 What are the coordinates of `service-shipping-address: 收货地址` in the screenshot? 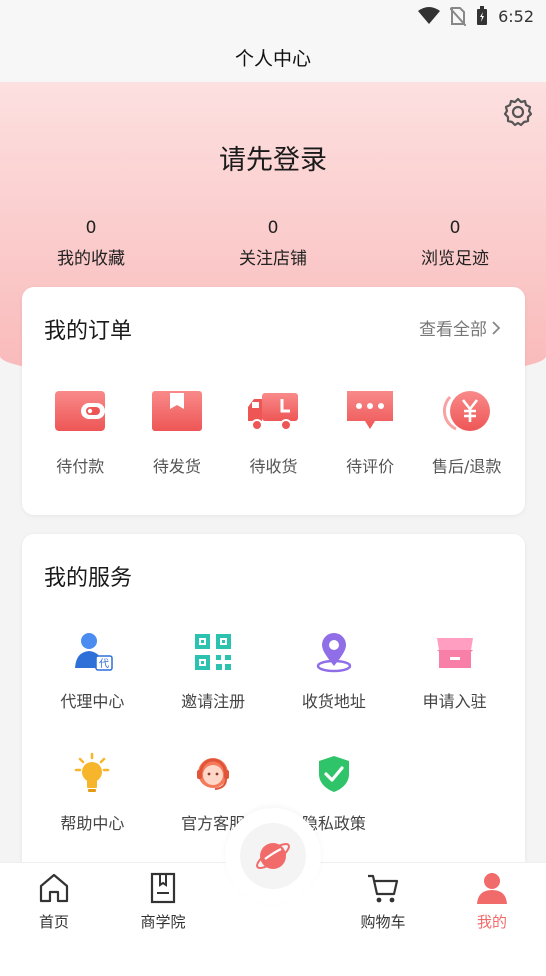 It's located at (334, 671).